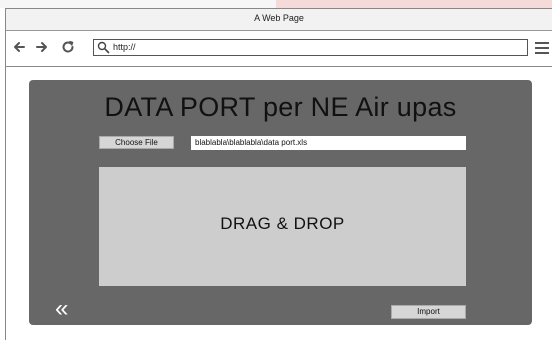 This screenshot has height=340, width=552. Describe the element at coordinates (542, 48) in the screenshot. I see `hamburger-menu-icon` at that location.